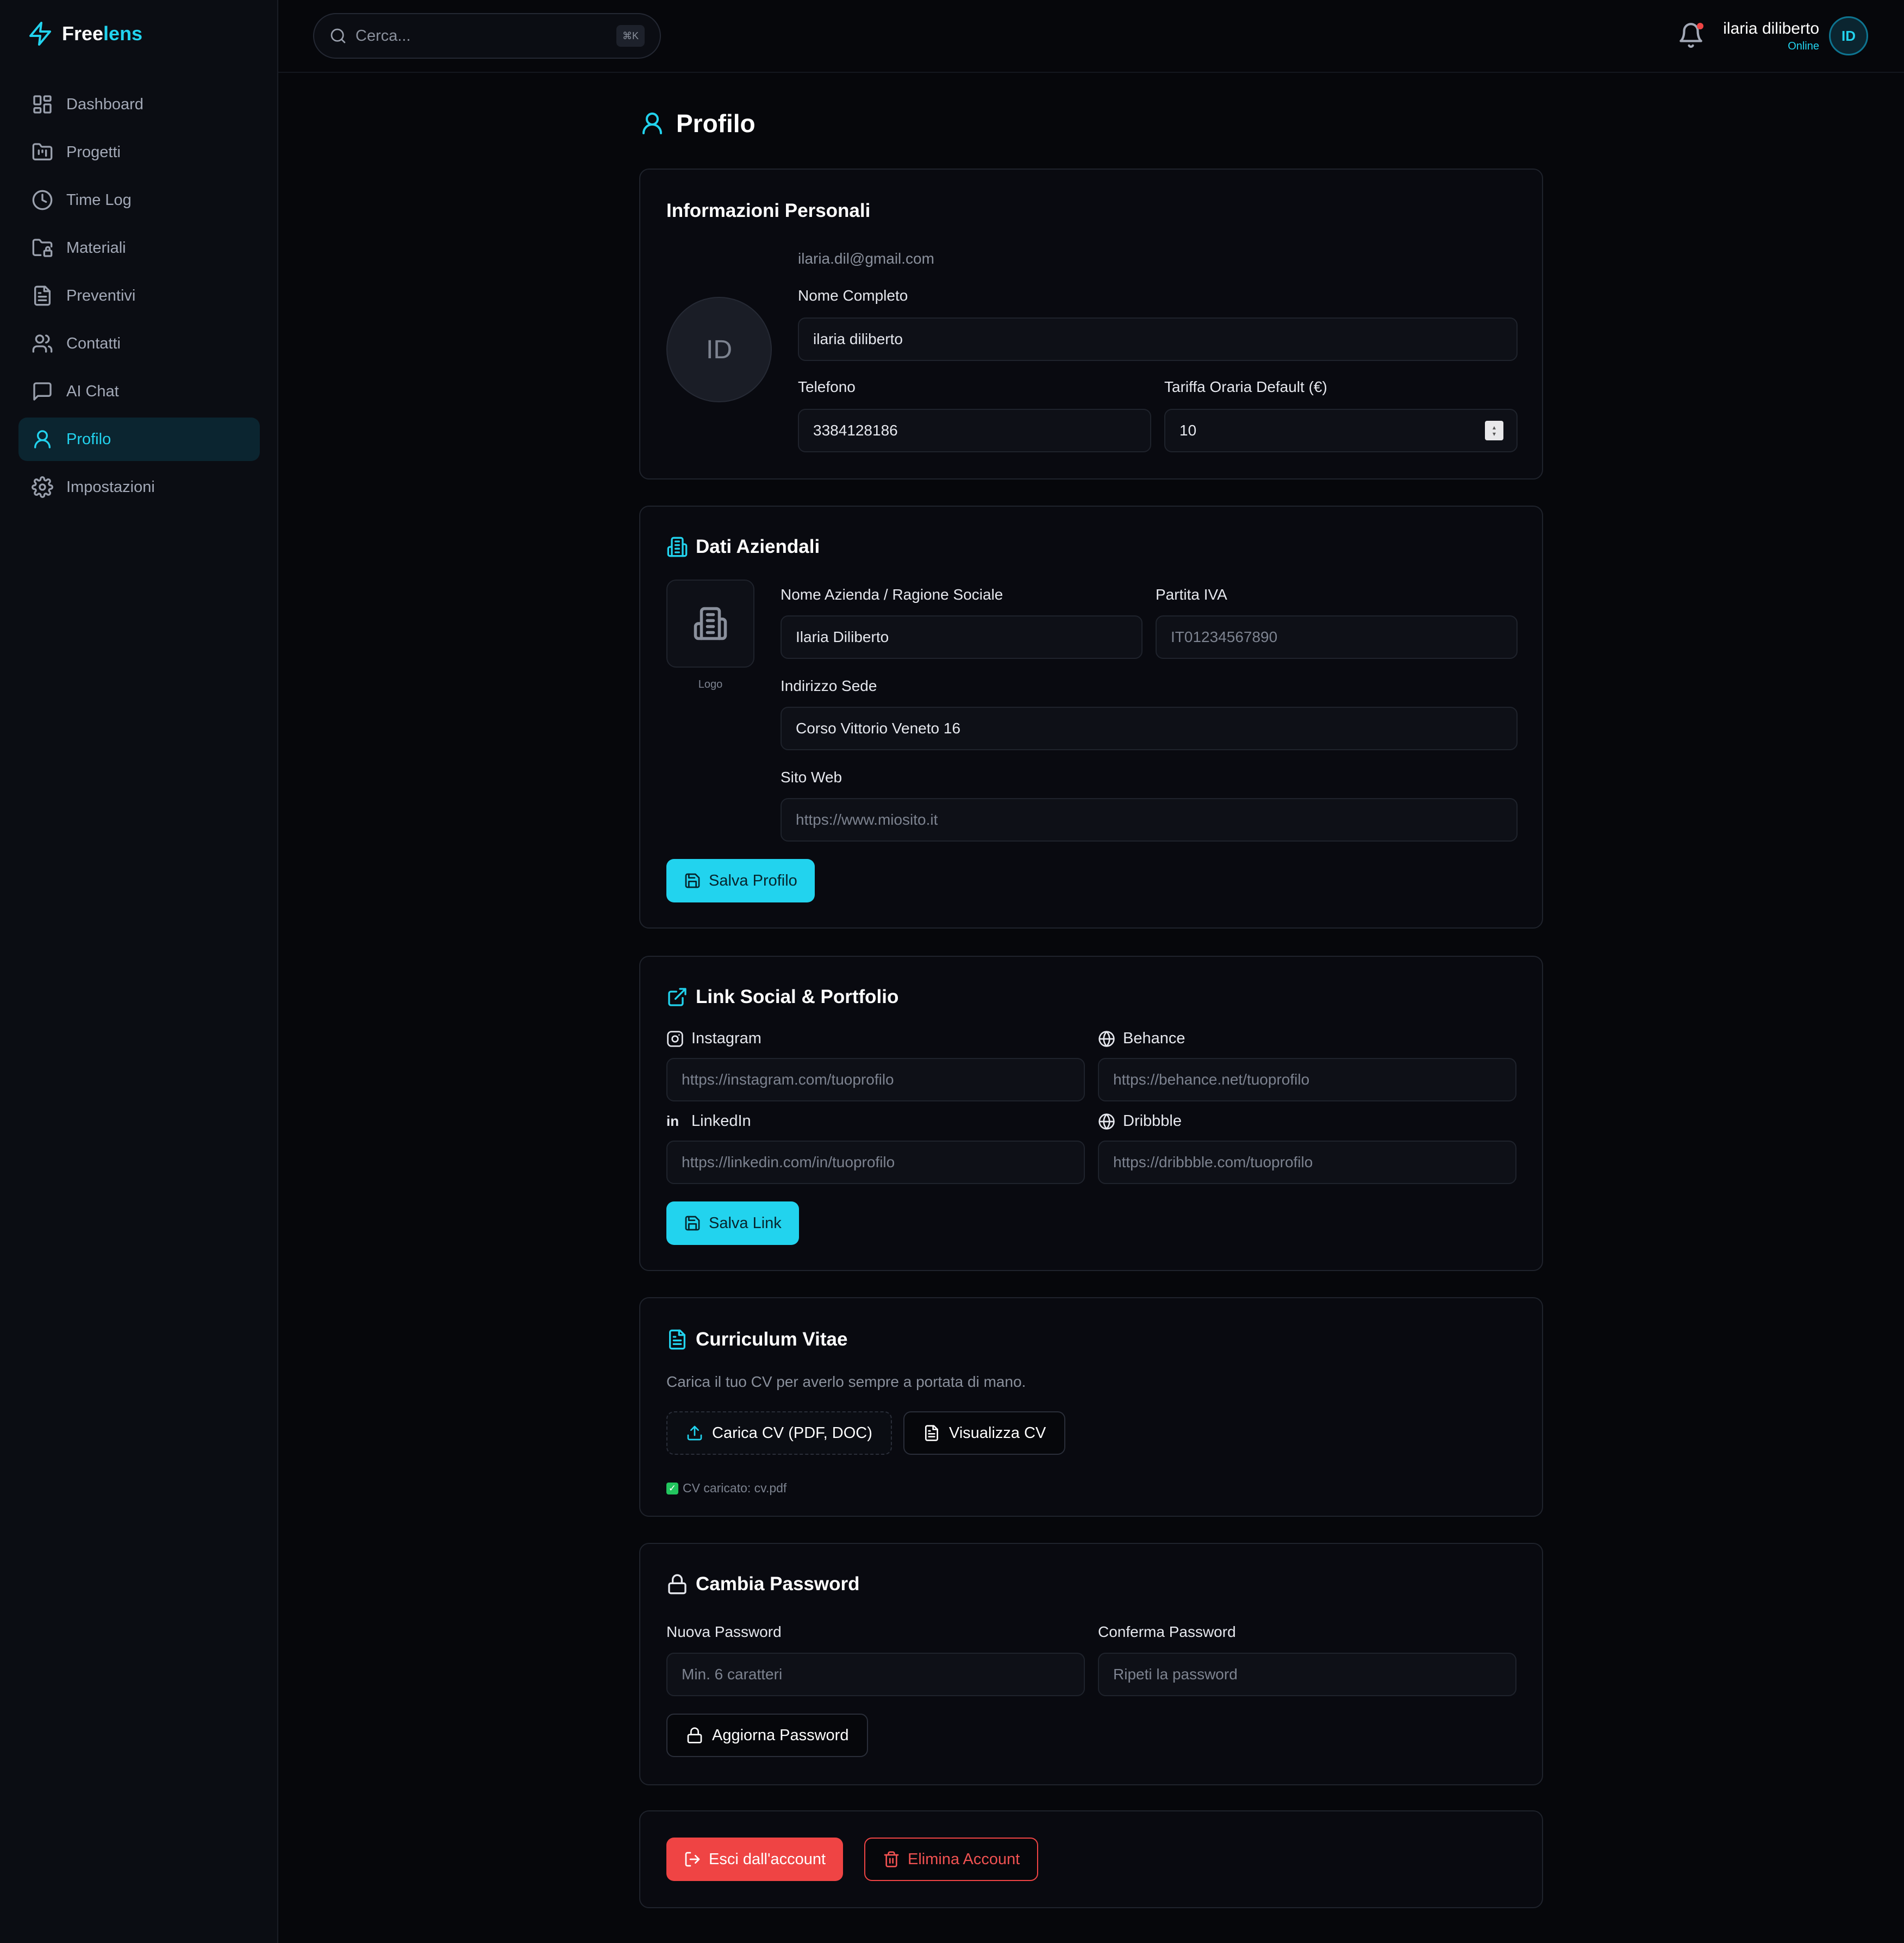 The image size is (1904, 1943). What do you see at coordinates (139, 487) in the screenshot?
I see `sidebar-item-impostazioni: Impostazioni` at bounding box center [139, 487].